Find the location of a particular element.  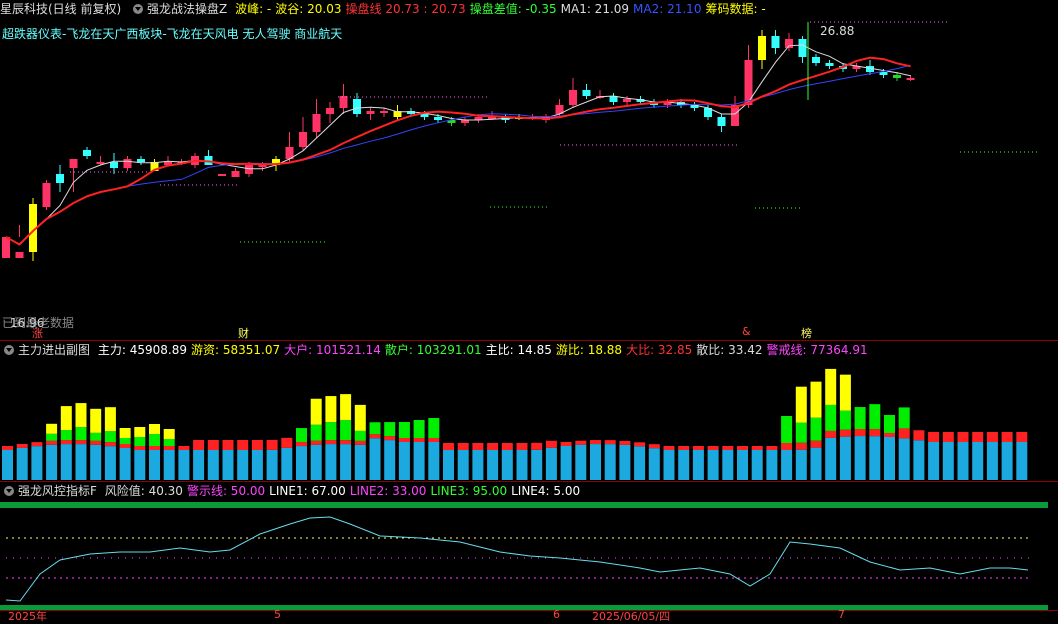

event-badge-0: 涨 is located at coordinates (37, 333).